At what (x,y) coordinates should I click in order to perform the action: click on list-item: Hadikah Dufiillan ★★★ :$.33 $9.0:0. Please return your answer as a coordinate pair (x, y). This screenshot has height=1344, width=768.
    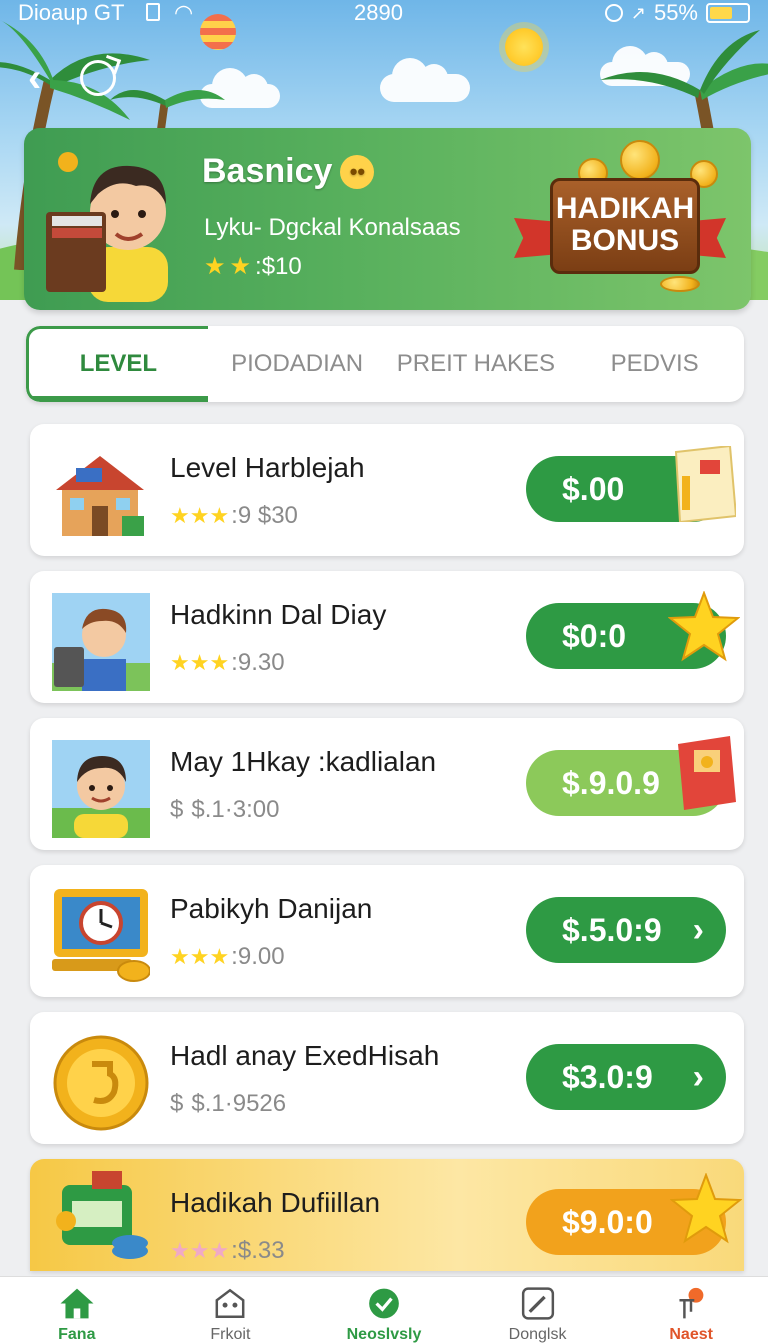
    Looking at the image, I should click on (387, 1215).